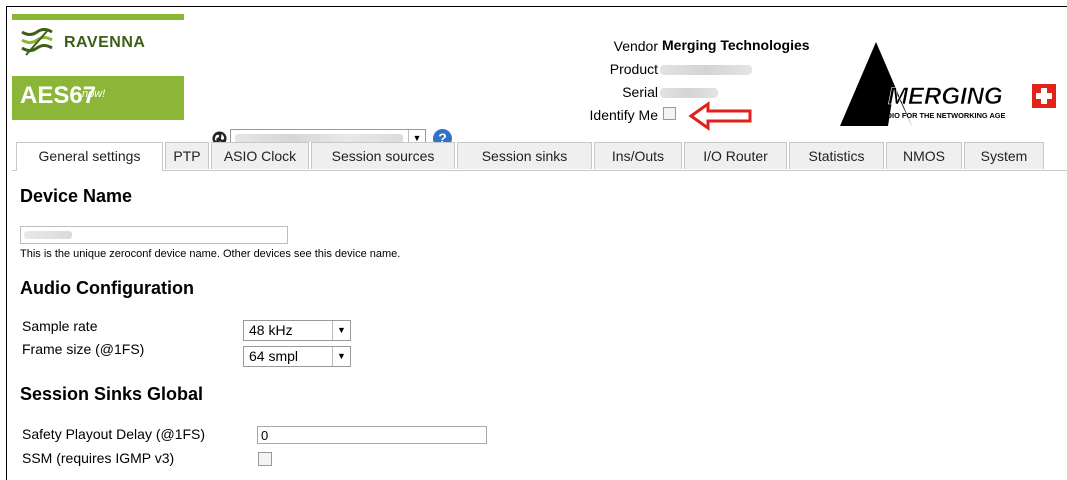  What do you see at coordinates (154, 235) in the screenshot?
I see `device-name-input` at bounding box center [154, 235].